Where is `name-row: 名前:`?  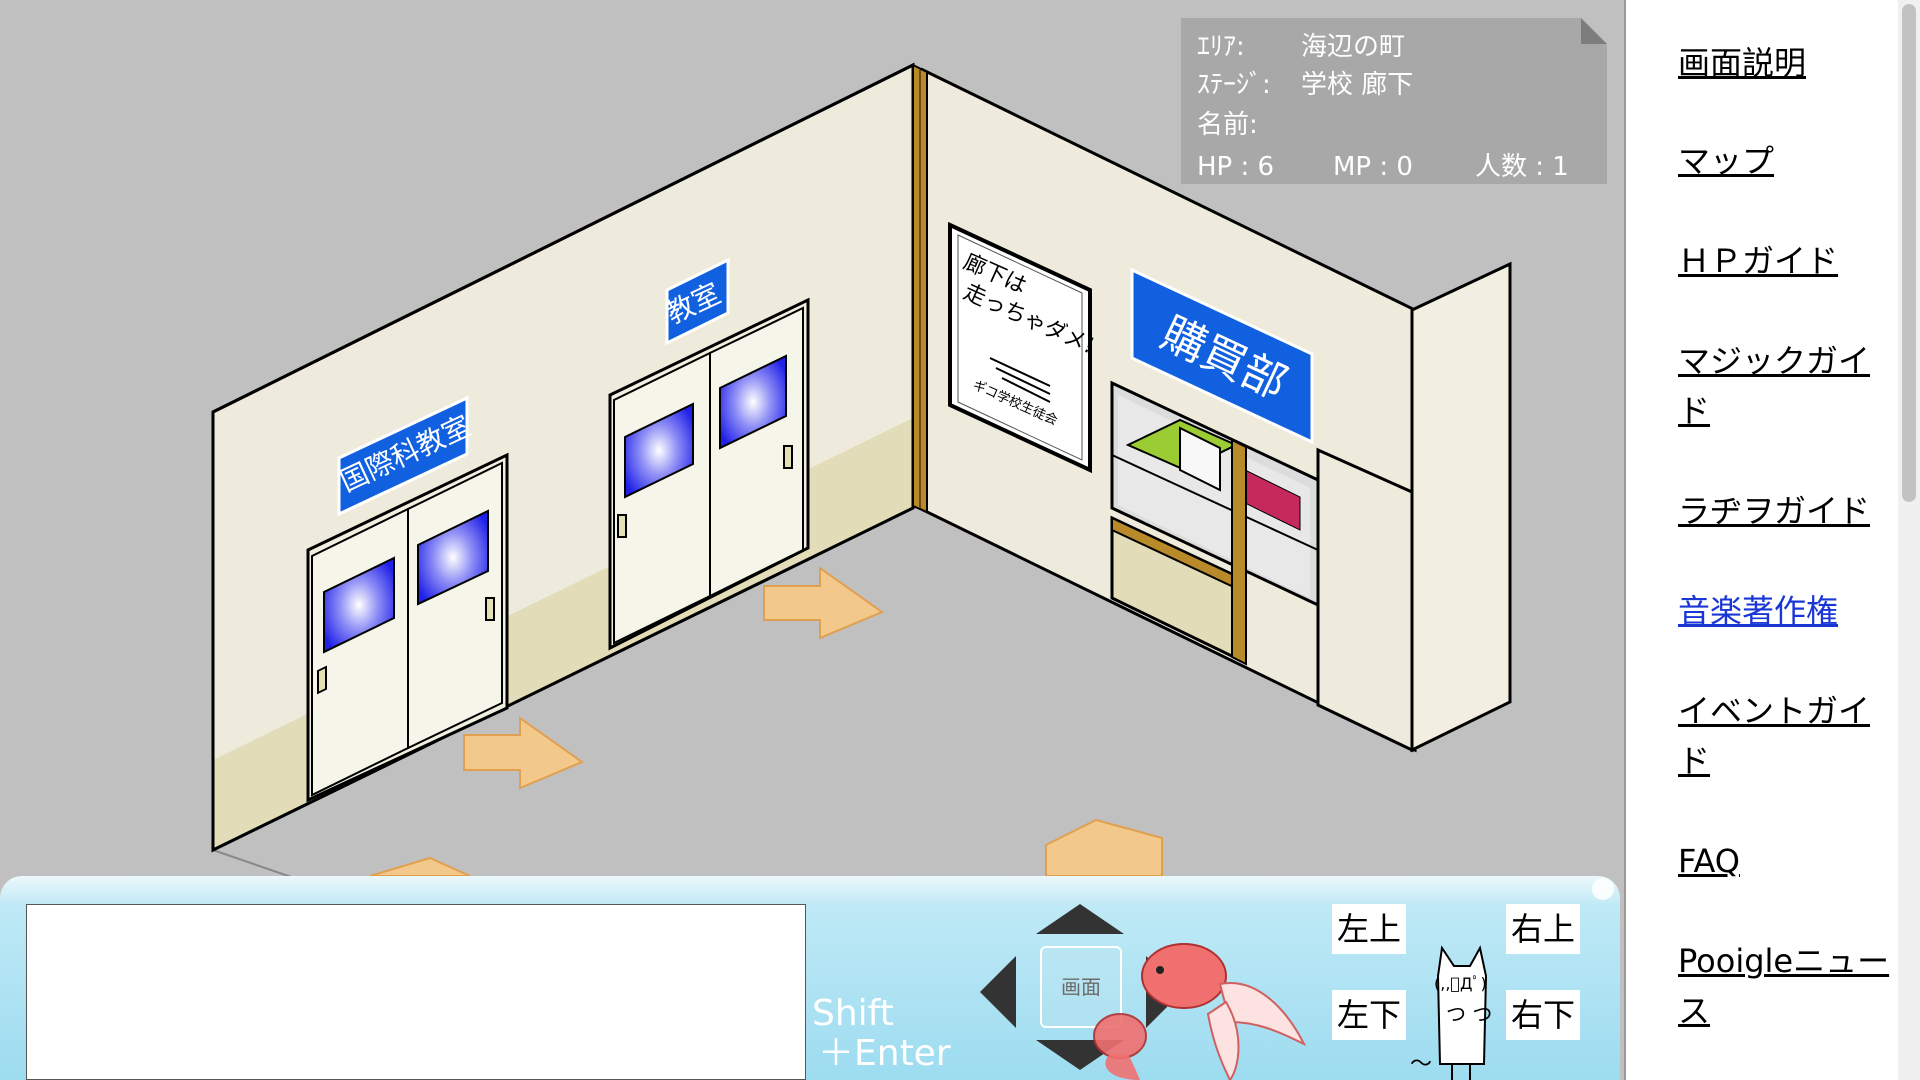 name-row: 名前: is located at coordinates (1249, 122).